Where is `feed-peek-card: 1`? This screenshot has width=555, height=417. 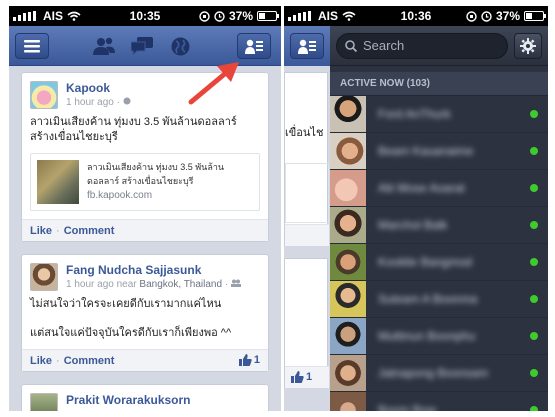
feed-peek-card: 1 is located at coordinates (306, 323).